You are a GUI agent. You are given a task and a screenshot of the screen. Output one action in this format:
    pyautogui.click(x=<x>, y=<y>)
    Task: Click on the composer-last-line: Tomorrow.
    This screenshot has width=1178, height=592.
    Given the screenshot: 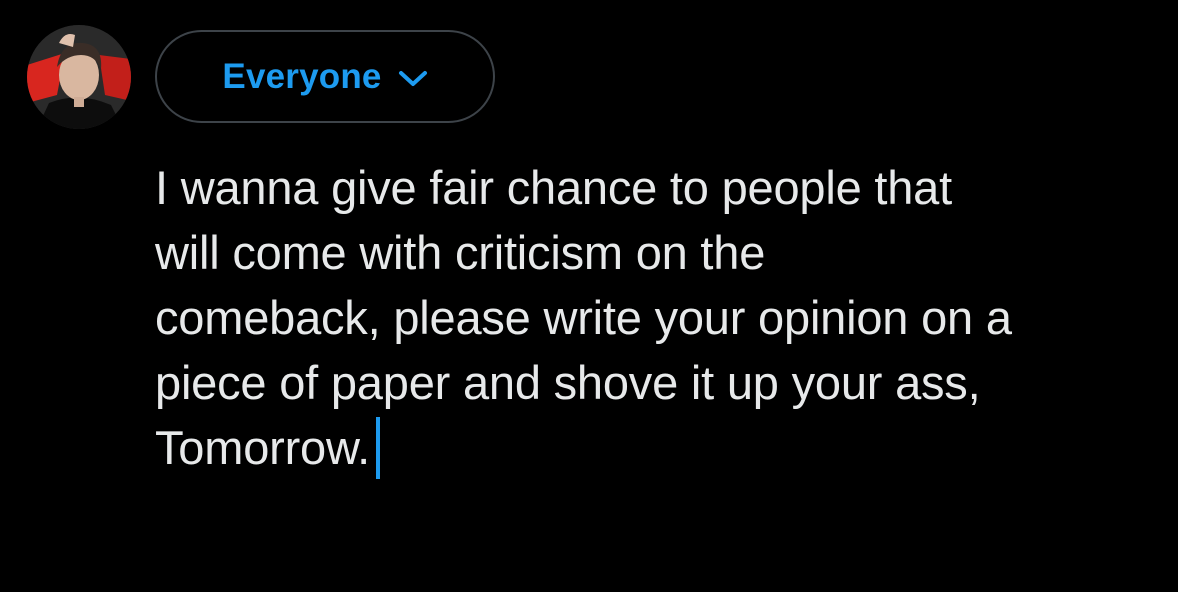 What is the action you would take?
    pyautogui.click(x=660, y=447)
    